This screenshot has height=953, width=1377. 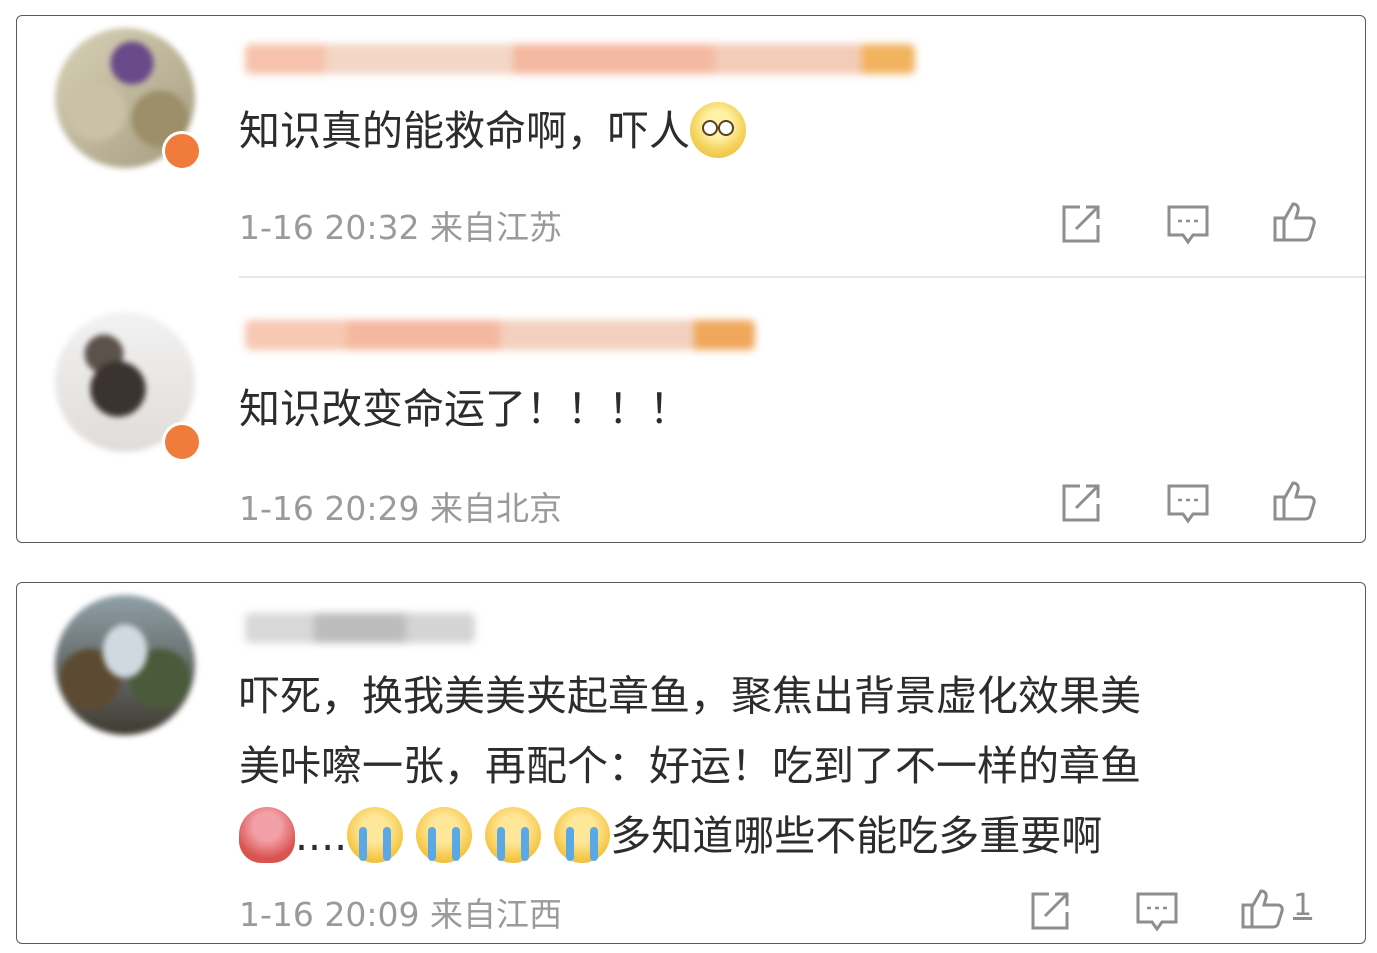 I want to click on divider, so click(x=802, y=277).